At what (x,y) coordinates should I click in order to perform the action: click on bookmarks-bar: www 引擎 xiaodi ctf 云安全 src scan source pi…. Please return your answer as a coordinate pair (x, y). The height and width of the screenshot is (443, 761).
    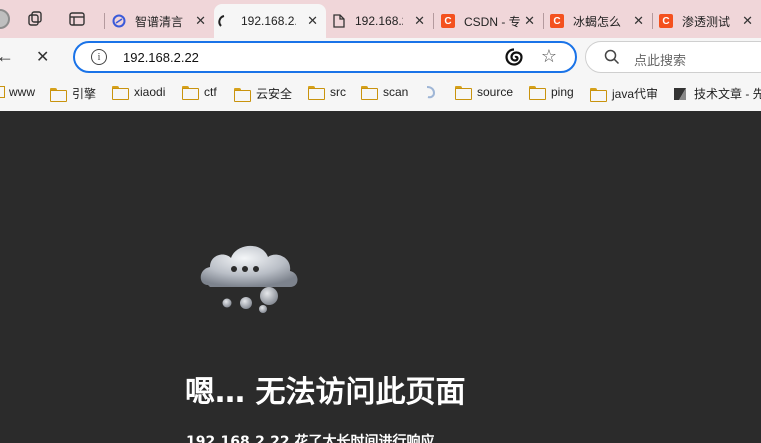
    Looking at the image, I should click on (380, 93).